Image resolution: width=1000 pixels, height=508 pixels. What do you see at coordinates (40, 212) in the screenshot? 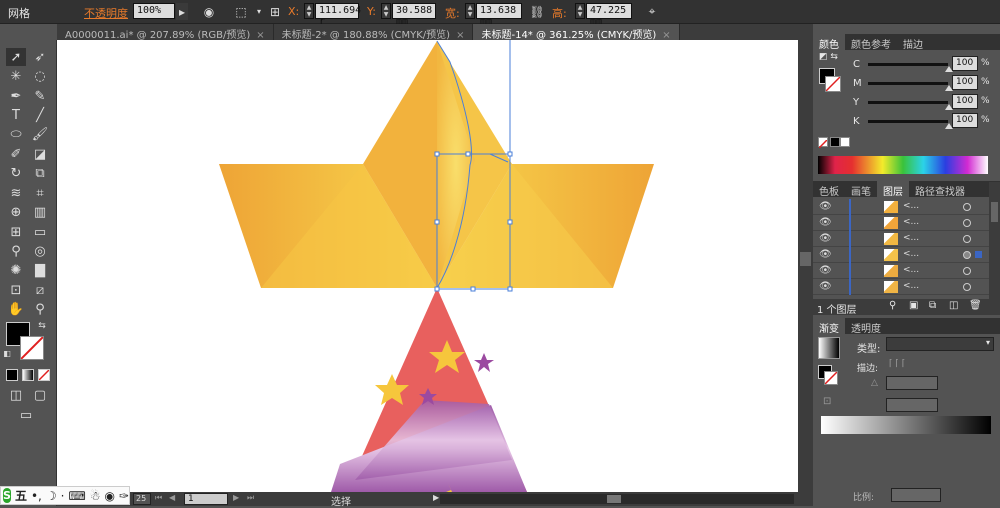
I see `perspective-icon: ▥` at bounding box center [40, 212].